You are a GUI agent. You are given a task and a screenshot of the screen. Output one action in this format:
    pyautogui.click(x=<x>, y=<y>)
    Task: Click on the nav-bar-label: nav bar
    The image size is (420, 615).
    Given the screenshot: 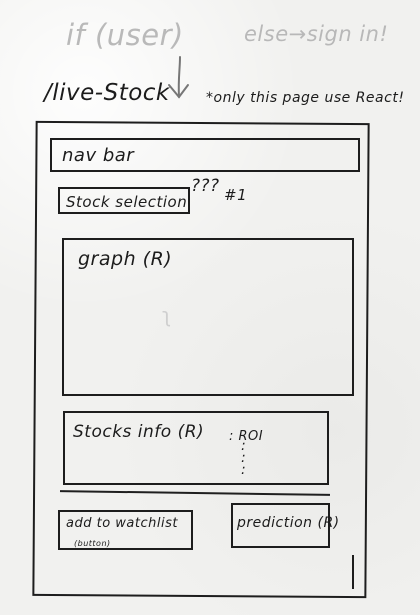 What is the action you would take?
    pyautogui.click(x=98, y=155)
    